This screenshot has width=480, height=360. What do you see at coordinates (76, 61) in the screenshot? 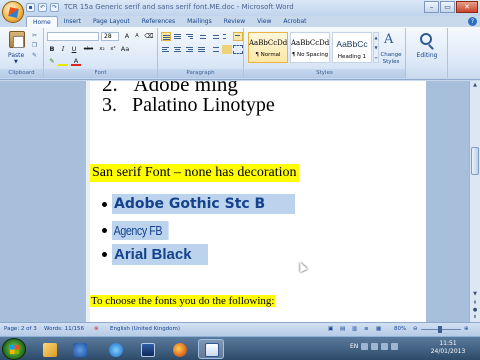
I see `font-color-button: A` at bounding box center [76, 61].